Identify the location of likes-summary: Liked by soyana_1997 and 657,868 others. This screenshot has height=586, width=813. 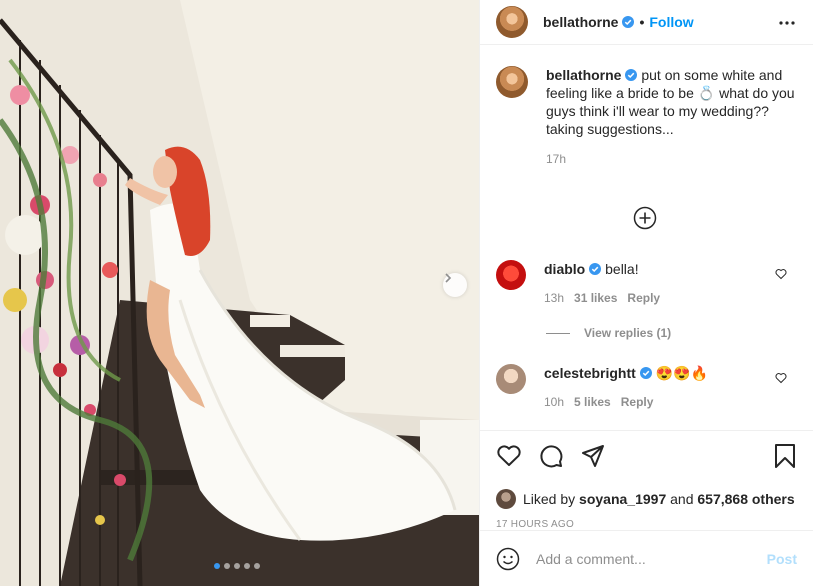
(646, 499).